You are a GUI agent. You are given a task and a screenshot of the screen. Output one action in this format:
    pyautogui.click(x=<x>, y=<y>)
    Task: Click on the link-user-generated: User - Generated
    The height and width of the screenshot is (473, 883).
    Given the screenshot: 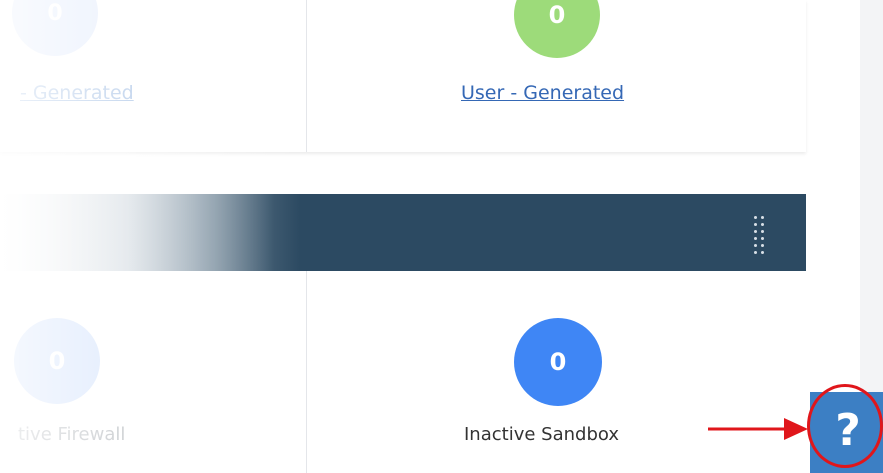 What is the action you would take?
    pyautogui.click(x=542, y=93)
    